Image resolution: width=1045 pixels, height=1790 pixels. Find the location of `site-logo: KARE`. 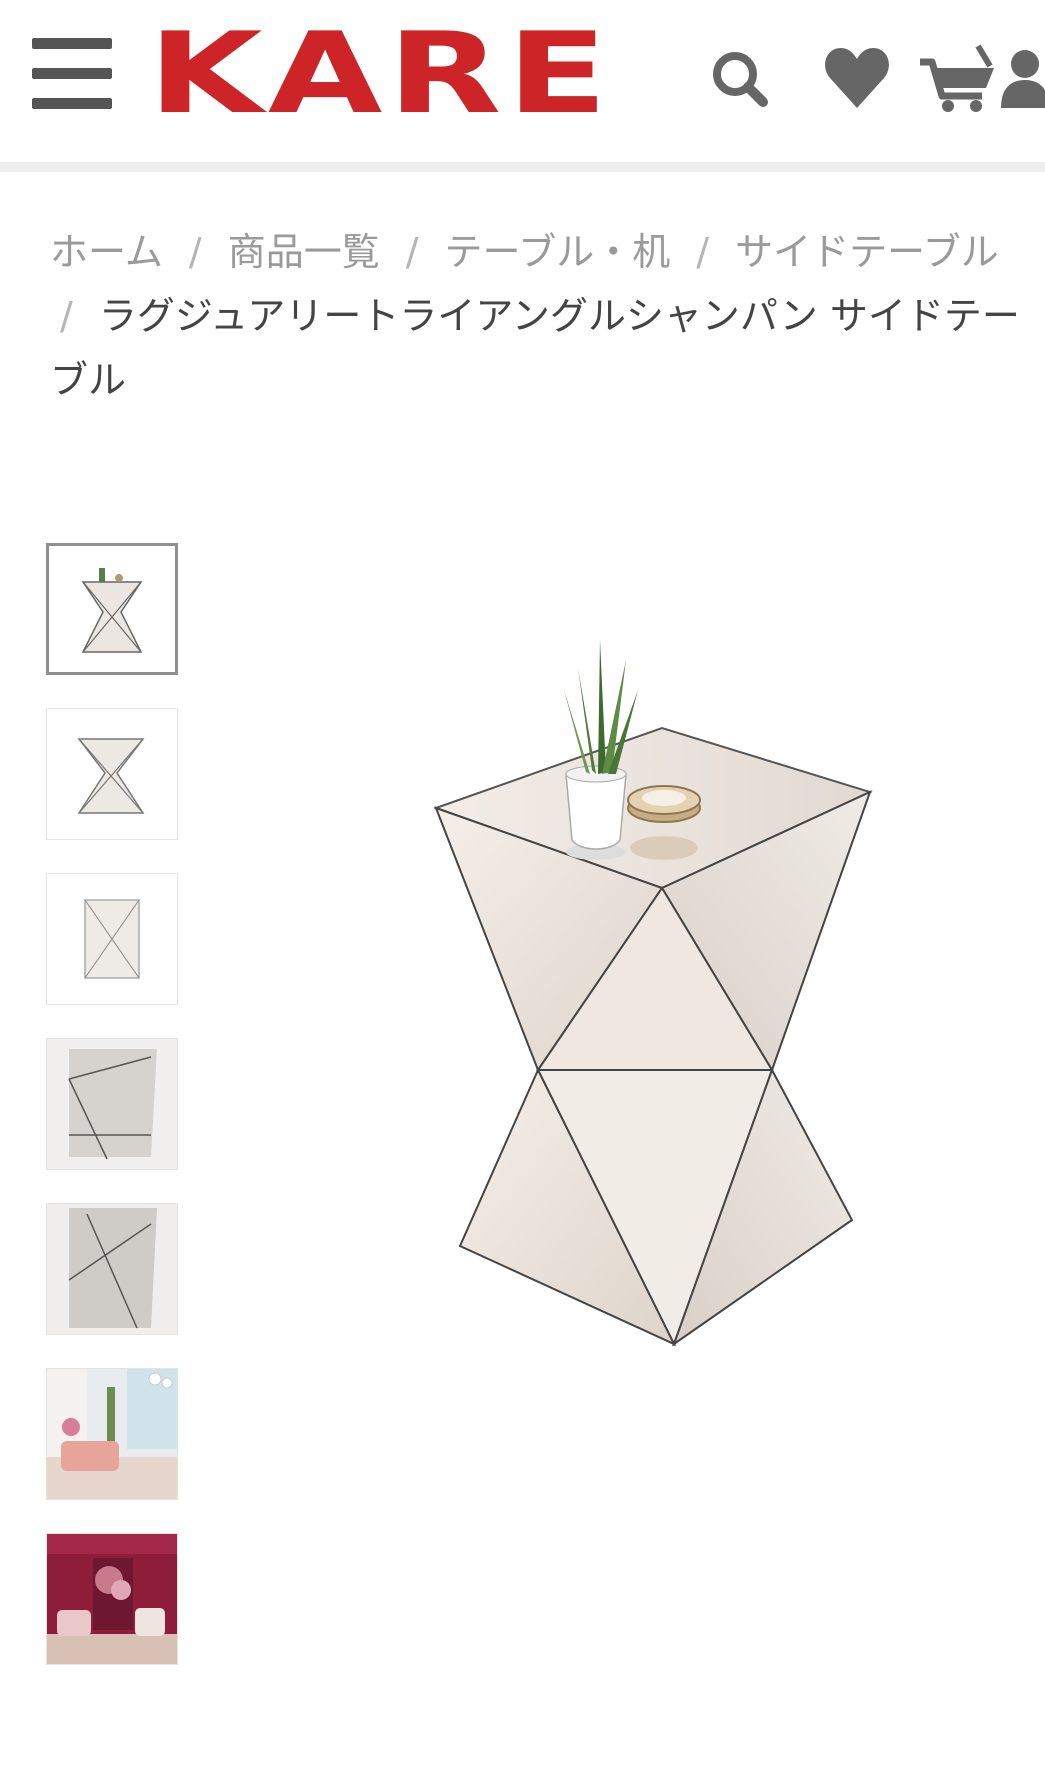

site-logo: KARE is located at coordinates (380, 74).